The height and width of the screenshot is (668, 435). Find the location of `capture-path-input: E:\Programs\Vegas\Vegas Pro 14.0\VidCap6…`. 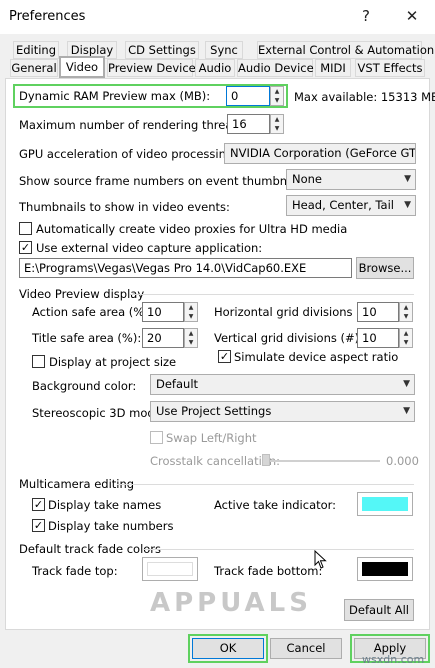

capture-path-input: E:\Programs\Vegas\Vegas Pro 14.0\VidCap6… is located at coordinates (185, 268).